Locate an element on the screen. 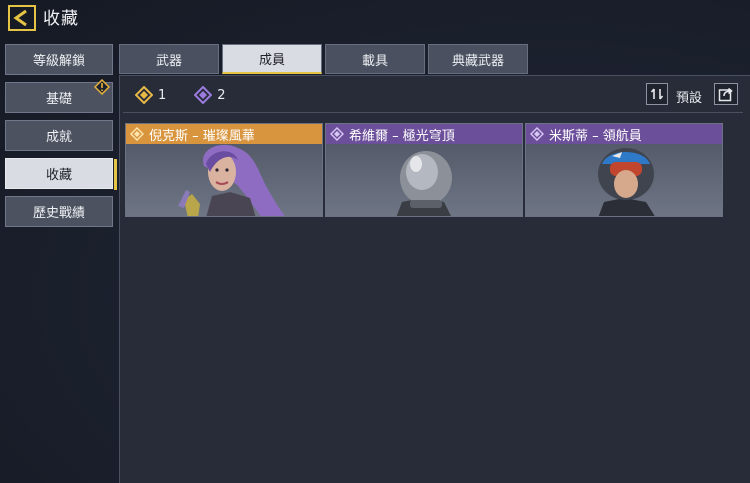 This screenshot has width=750, height=483. divider is located at coordinates (433, 112).